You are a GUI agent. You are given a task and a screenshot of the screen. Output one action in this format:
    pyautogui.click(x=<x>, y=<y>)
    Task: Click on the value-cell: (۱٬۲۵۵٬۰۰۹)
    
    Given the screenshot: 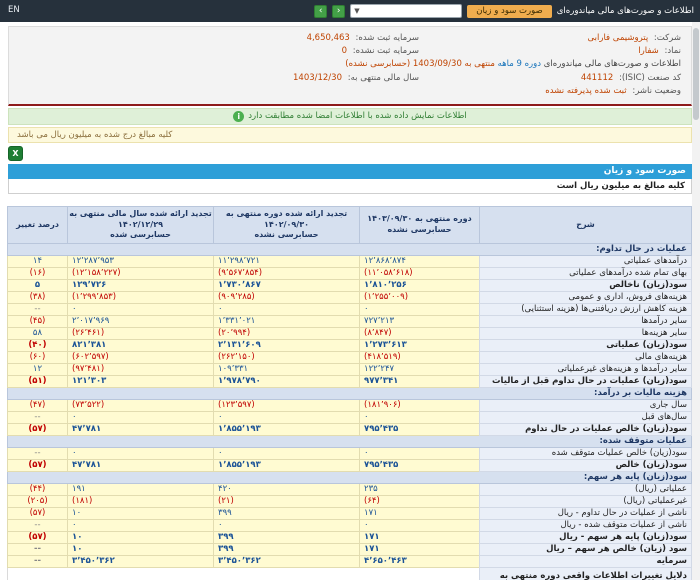 What is the action you would take?
    pyautogui.click(x=419, y=298)
    